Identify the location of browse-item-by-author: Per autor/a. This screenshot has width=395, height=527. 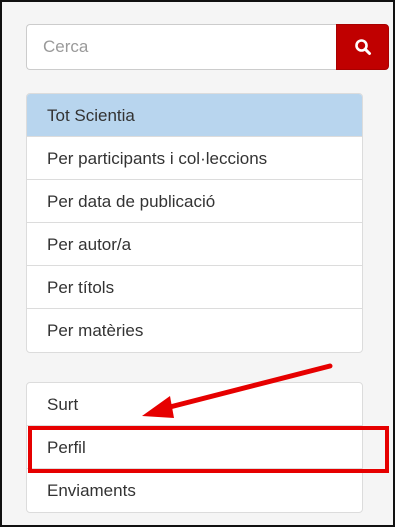
(194, 244).